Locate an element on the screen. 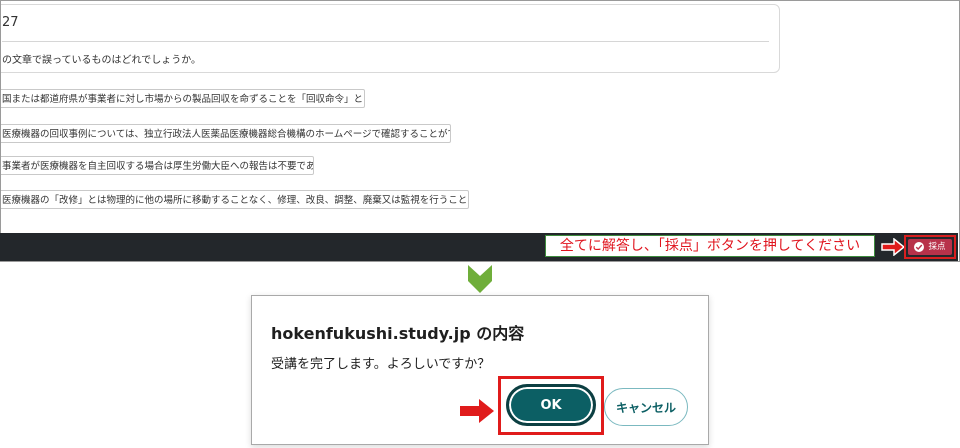 The width and height of the screenshot is (960, 448). dialog-title: hokenfukushi.study.jp の内容 is located at coordinates (398, 333).